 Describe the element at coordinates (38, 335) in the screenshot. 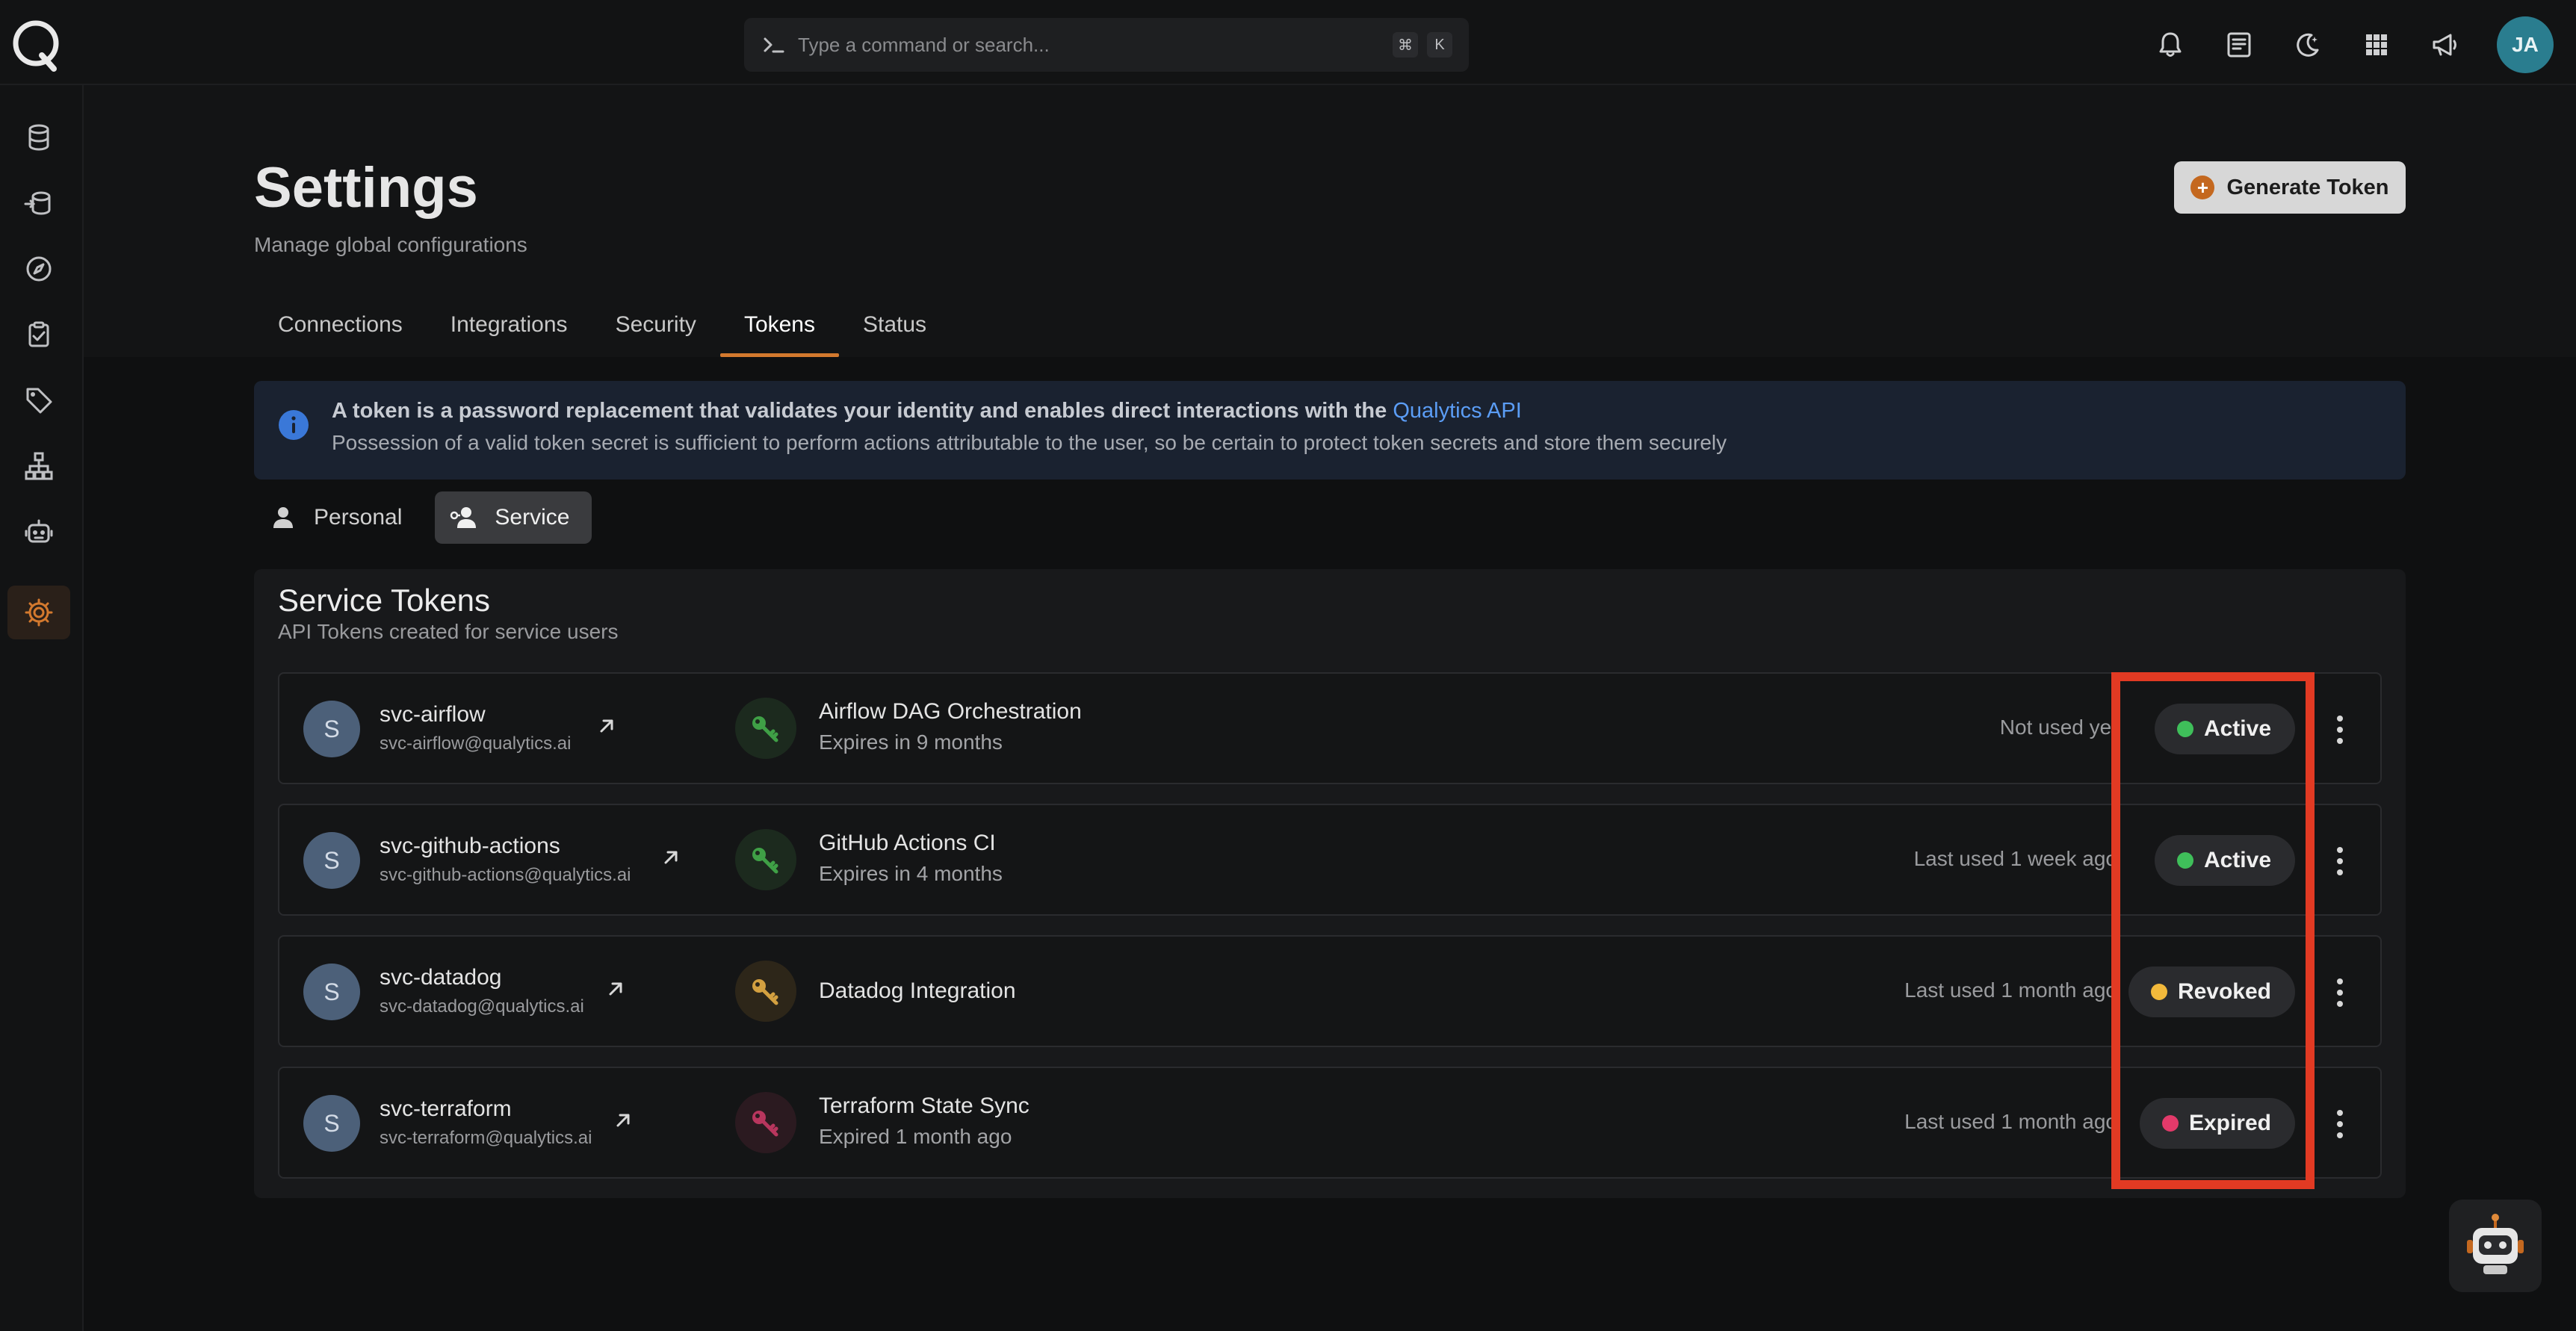

I see `sidebar-checks-clipboard-icon` at that location.